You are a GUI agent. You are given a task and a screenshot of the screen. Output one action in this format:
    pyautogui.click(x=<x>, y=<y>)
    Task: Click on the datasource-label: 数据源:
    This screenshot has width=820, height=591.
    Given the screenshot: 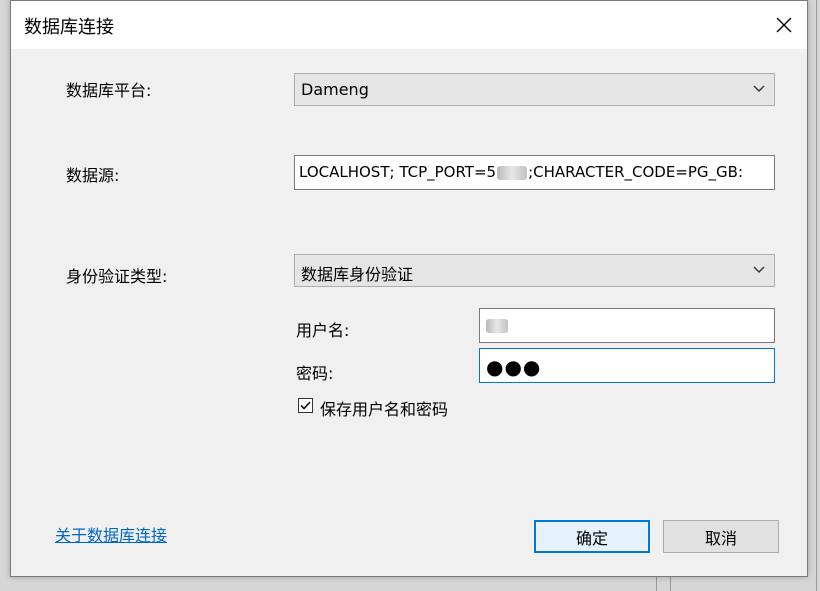 What is the action you would take?
    pyautogui.click(x=93, y=175)
    